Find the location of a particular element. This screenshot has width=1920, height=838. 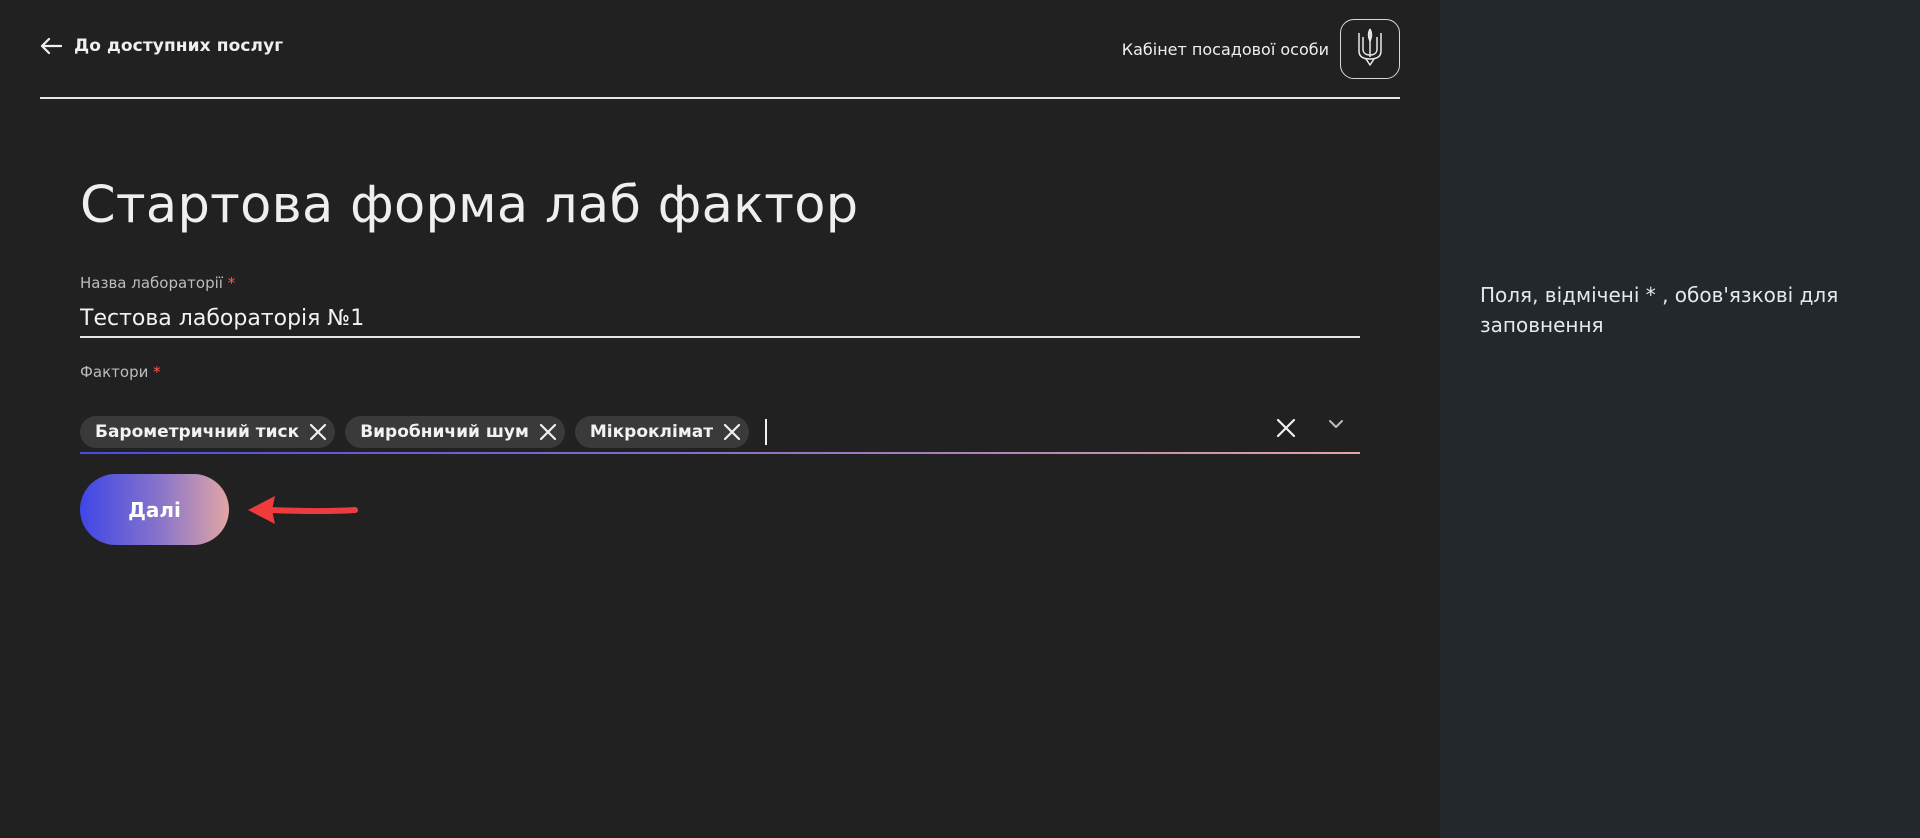

factor-chip: Барометричний тиск is located at coordinates (208, 432).